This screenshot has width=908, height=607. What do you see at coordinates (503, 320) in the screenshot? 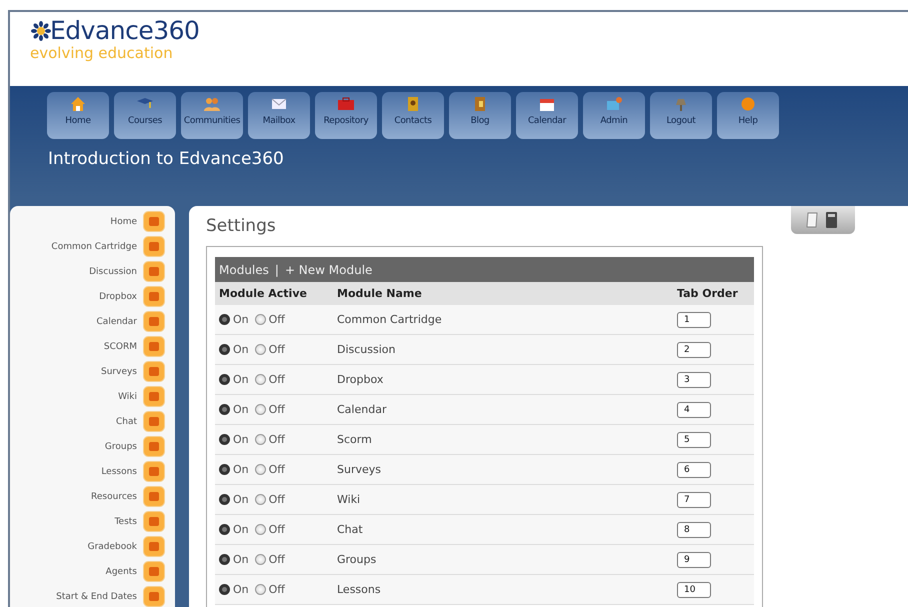
I see `module-name: Common Cartridge` at bounding box center [503, 320].